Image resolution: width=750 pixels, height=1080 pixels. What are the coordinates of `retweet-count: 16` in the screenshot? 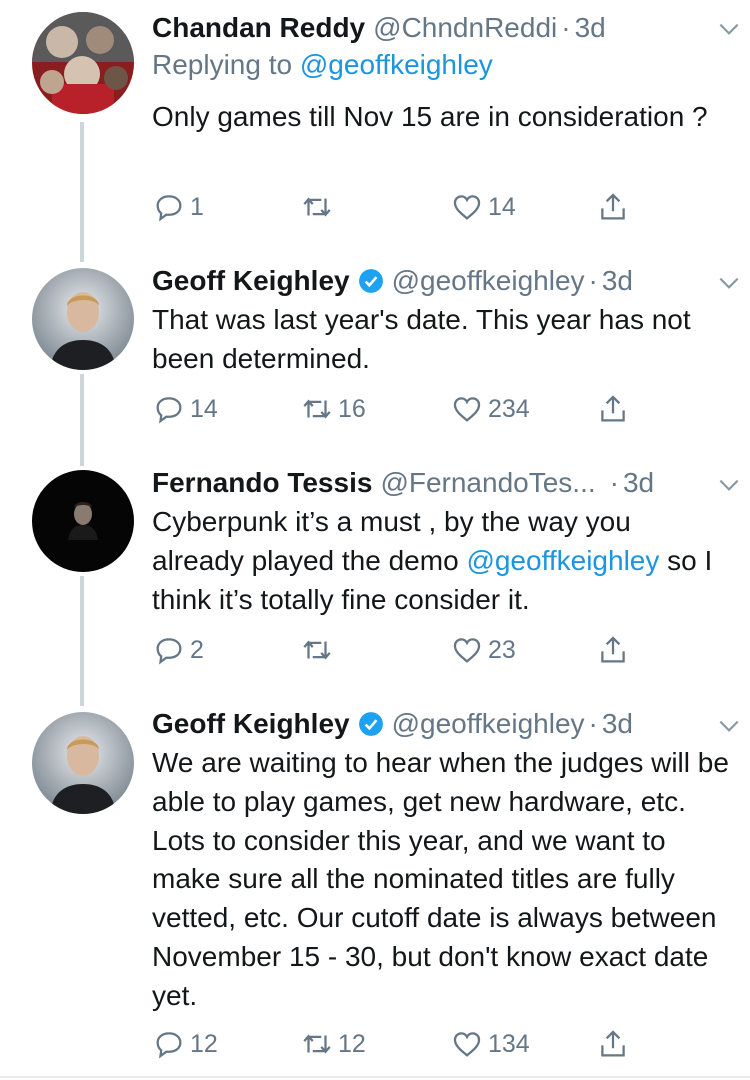 It's located at (352, 408).